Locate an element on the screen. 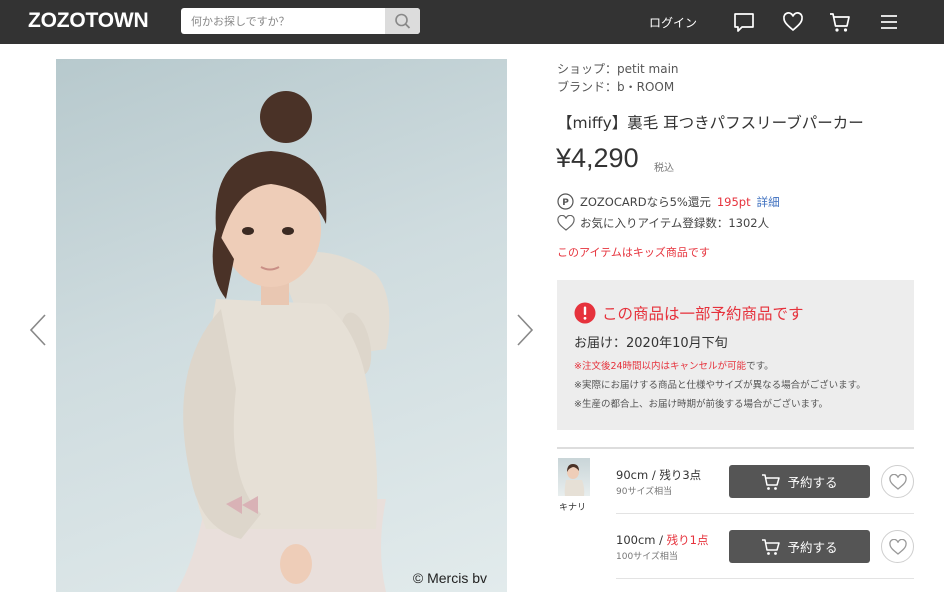 Image resolution: width=944 pixels, height=592 pixels. stock-label: 残り3点 is located at coordinates (680, 475).